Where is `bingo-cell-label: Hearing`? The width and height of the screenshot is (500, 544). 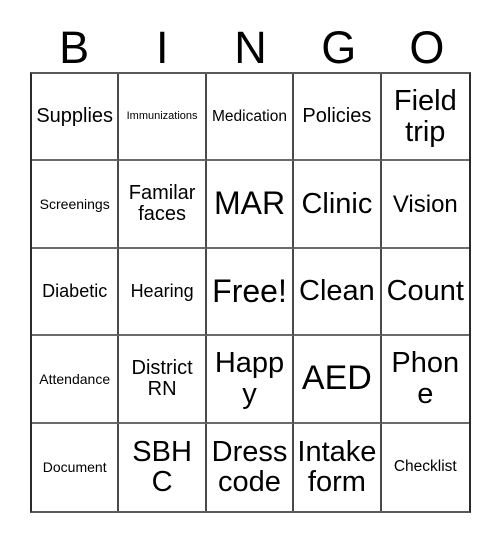 bingo-cell-label: Hearing is located at coordinates (162, 291).